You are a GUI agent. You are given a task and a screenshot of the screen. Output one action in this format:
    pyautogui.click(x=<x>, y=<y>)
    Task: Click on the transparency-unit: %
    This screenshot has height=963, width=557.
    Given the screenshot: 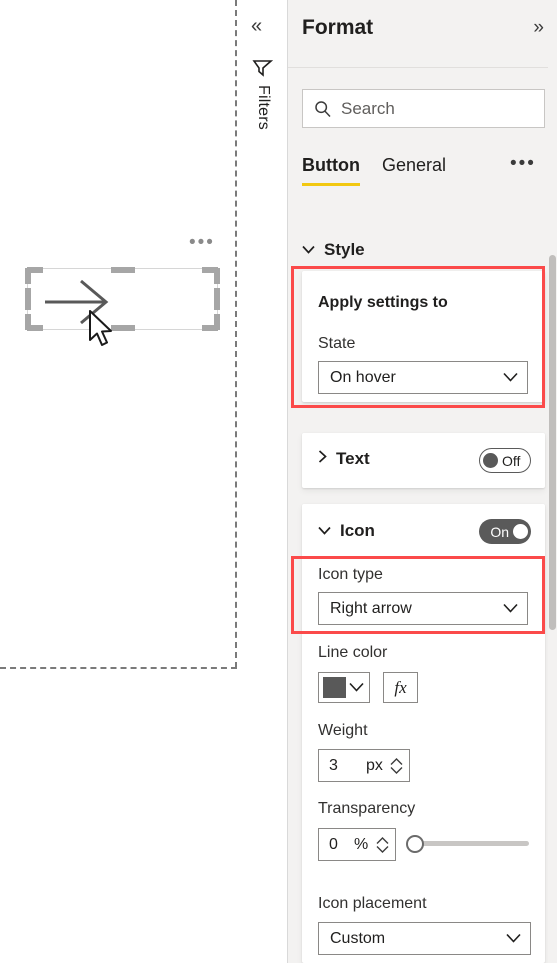 What is the action you would take?
    pyautogui.click(x=361, y=844)
    